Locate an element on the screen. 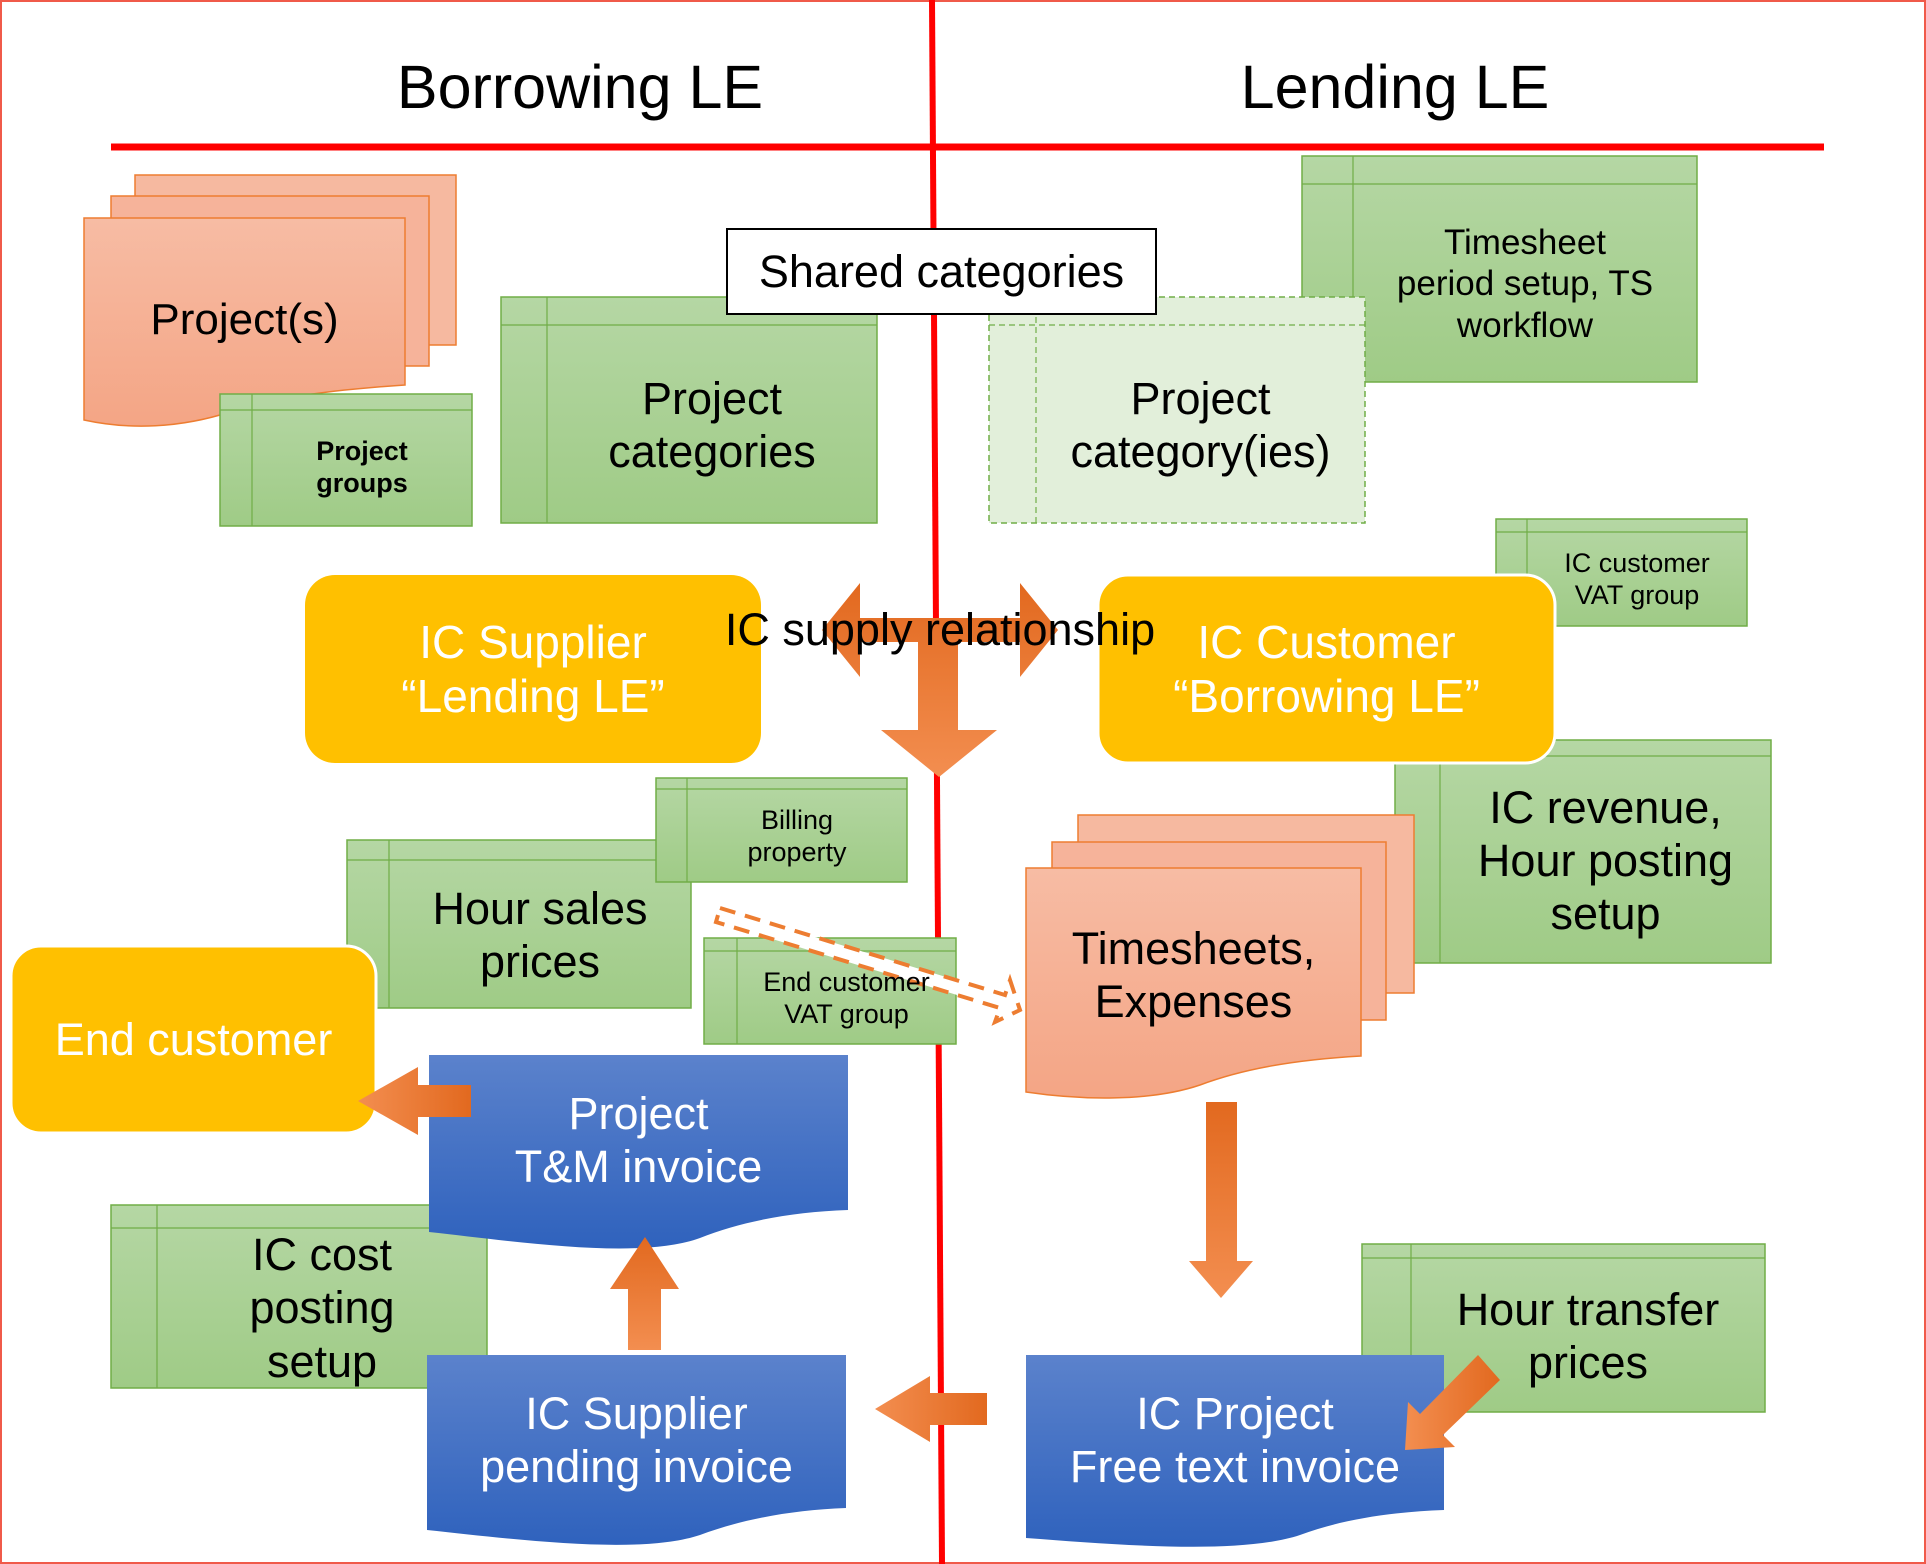 The height and width of the screenshot is (1564, 1926). project-groups-label: Project groups is located at coordinates (362, 467).